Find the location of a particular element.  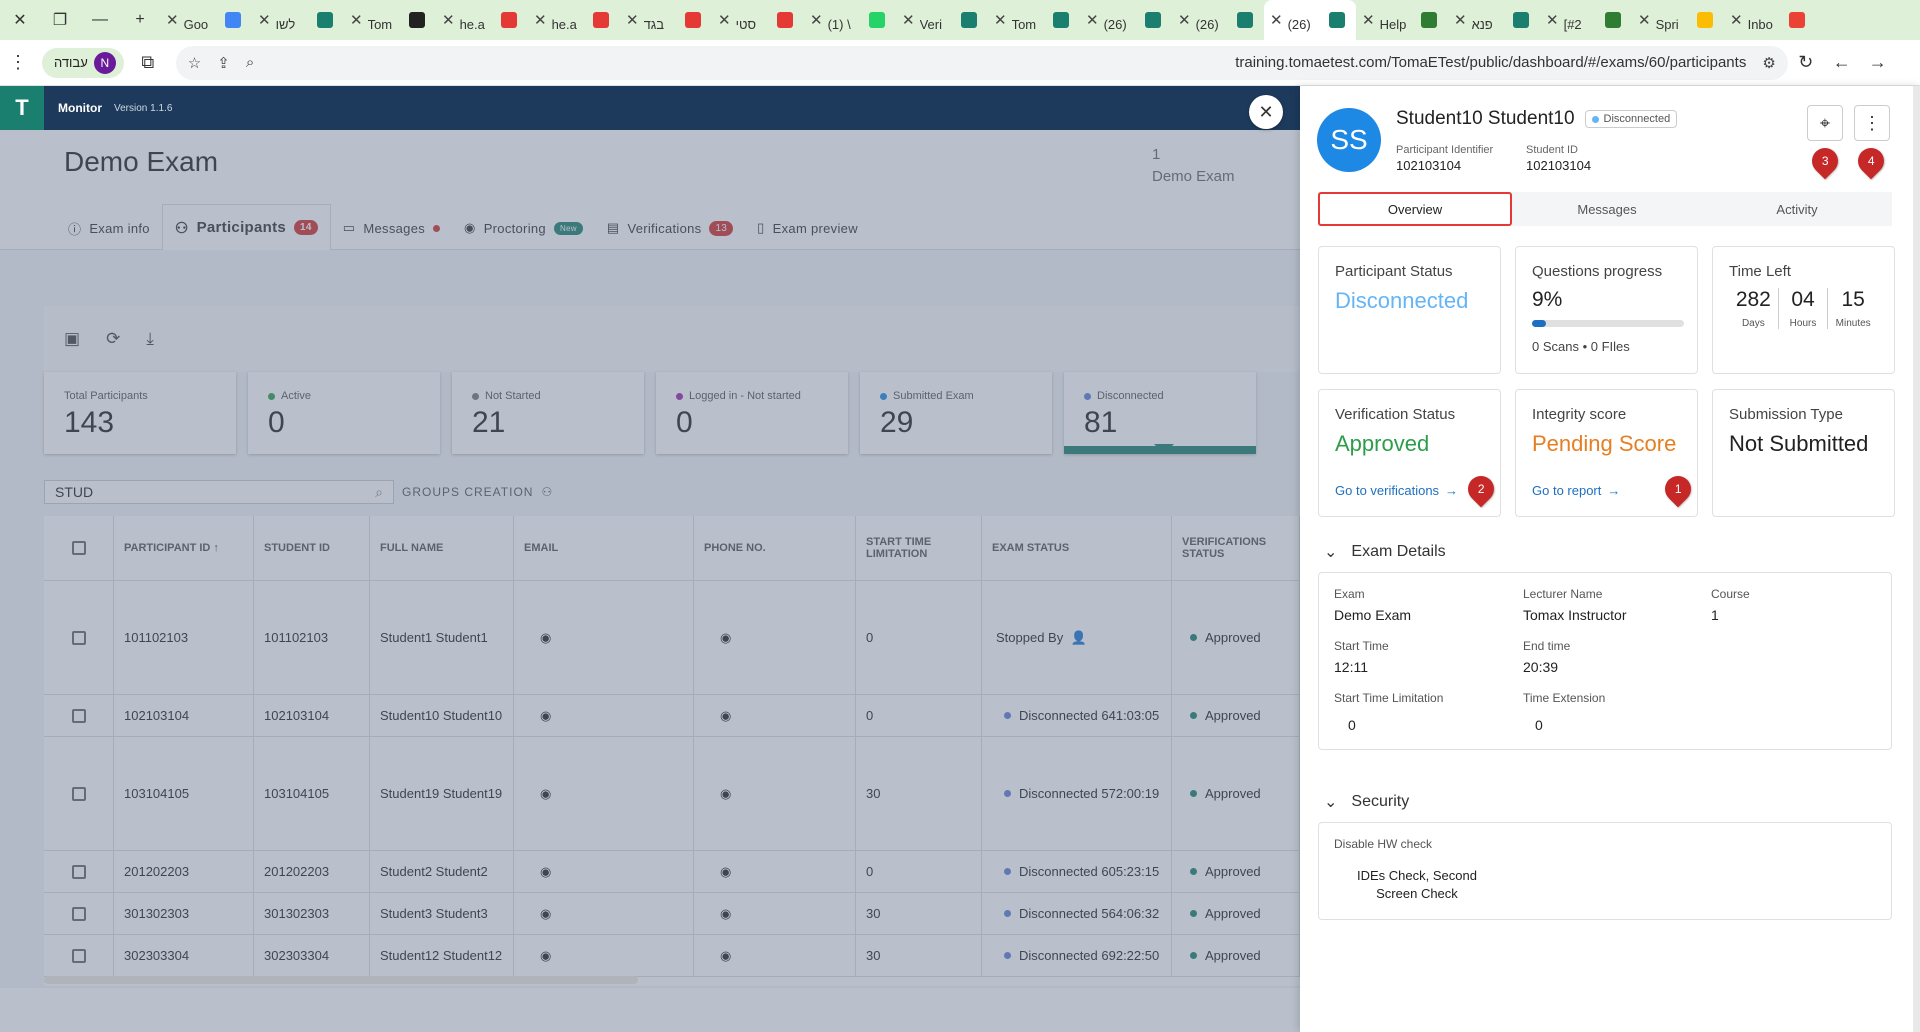

back-icon: ← is located at coordinates (1842, 63).